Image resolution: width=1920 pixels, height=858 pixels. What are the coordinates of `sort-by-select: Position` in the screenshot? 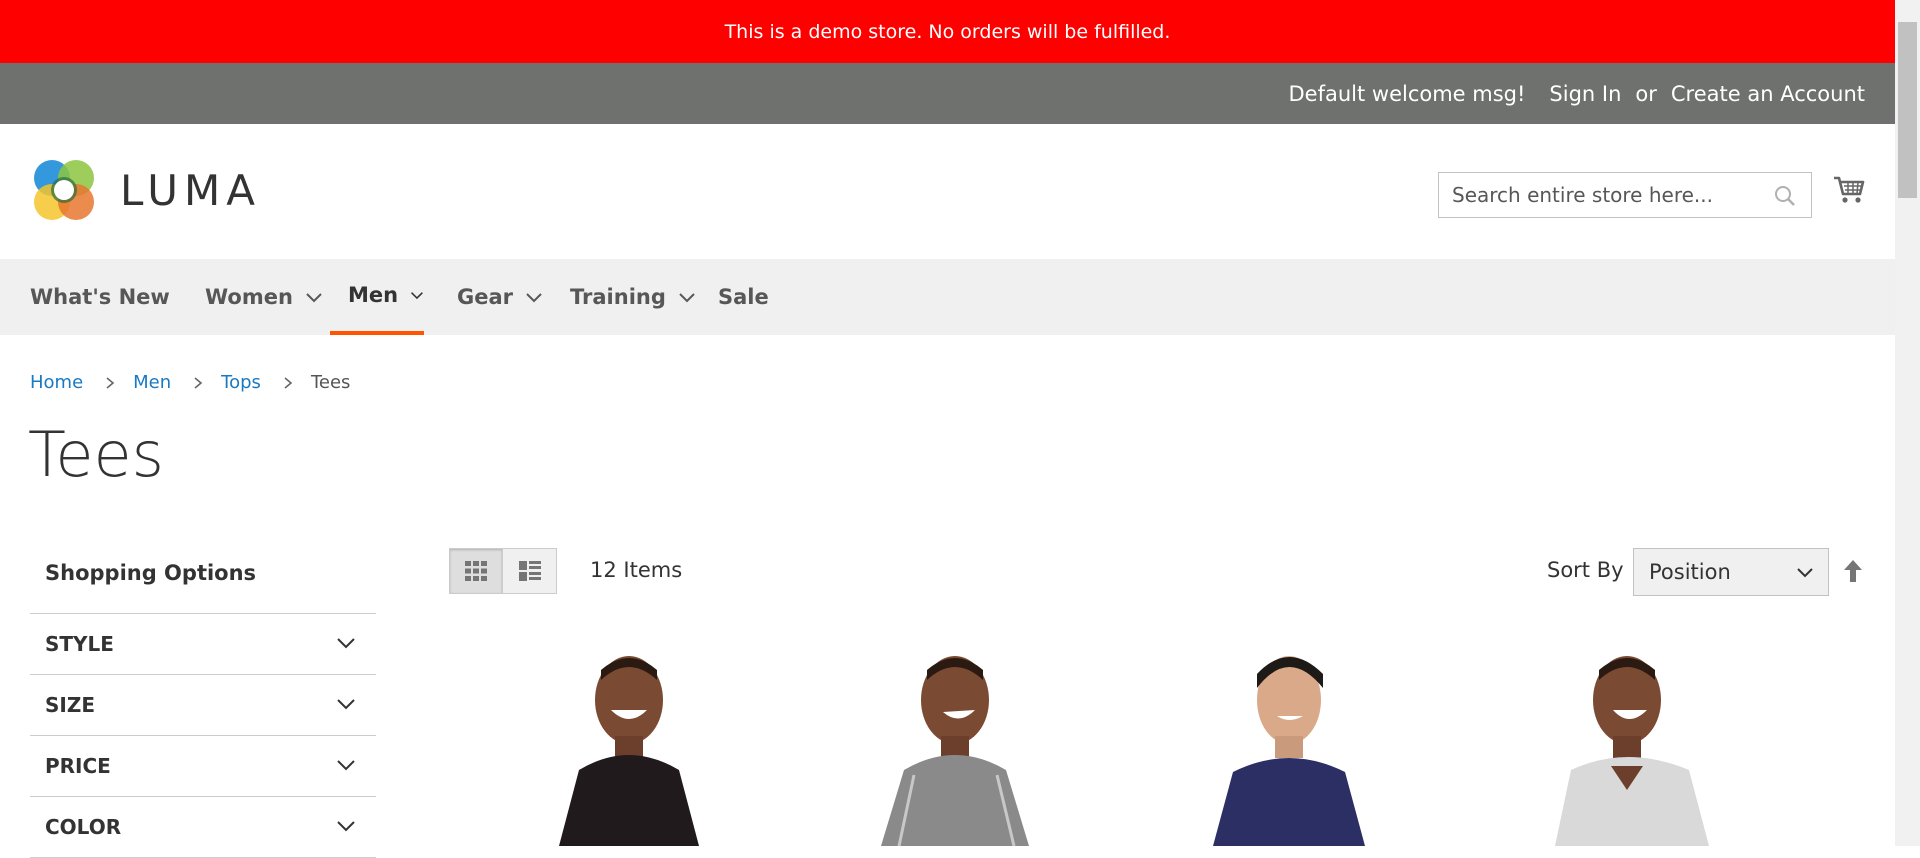 It's located at (1731, 572).